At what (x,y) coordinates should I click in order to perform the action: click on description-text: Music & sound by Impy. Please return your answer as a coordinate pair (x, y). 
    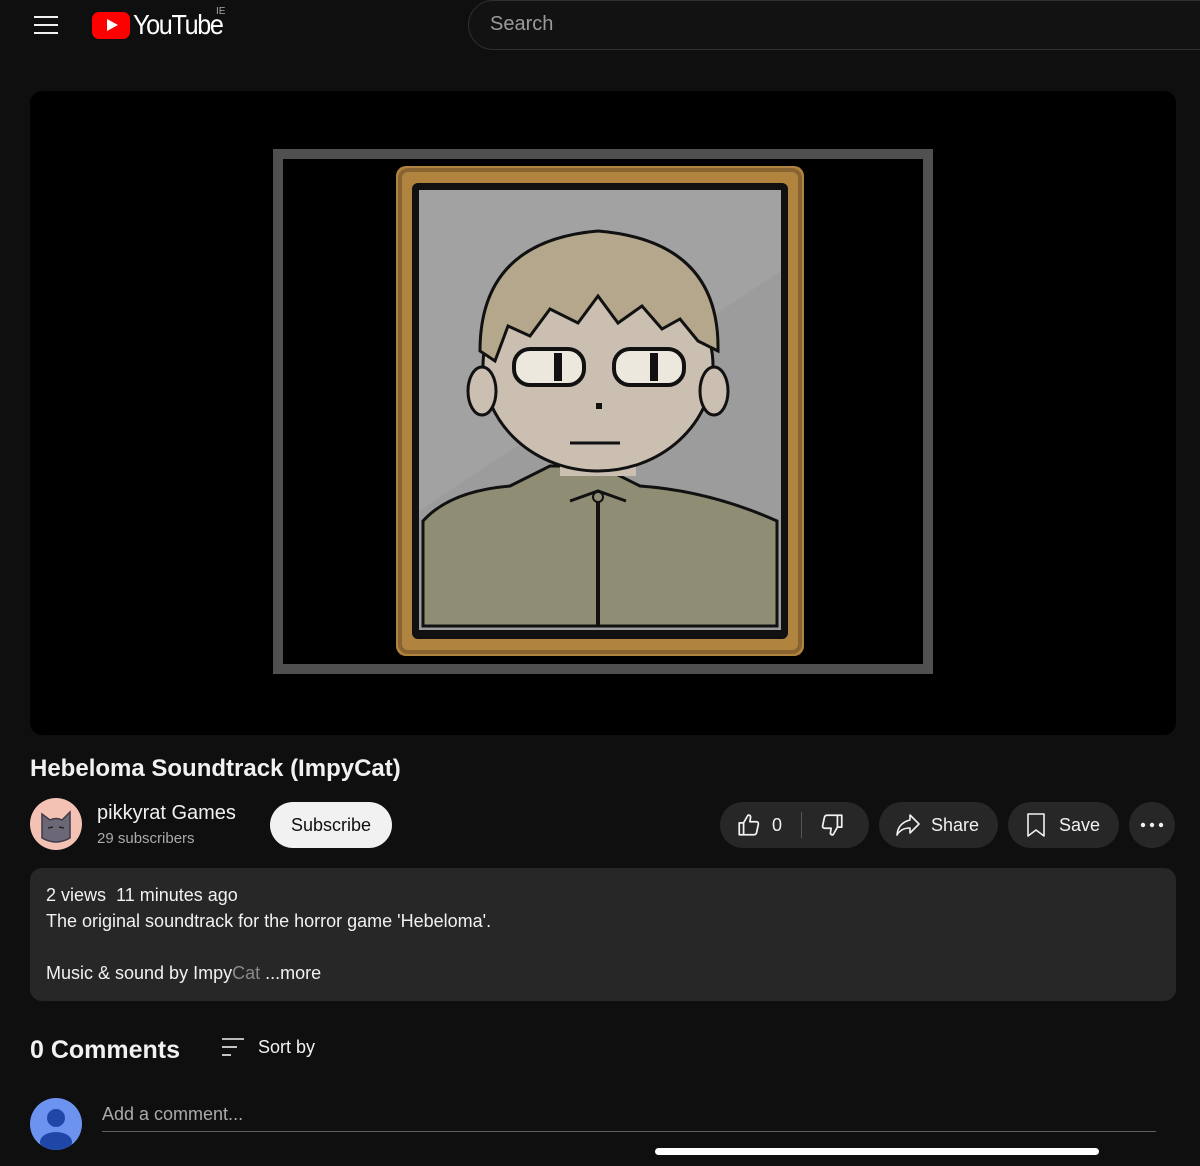
    Looking at the image, I should click on (139, 973).